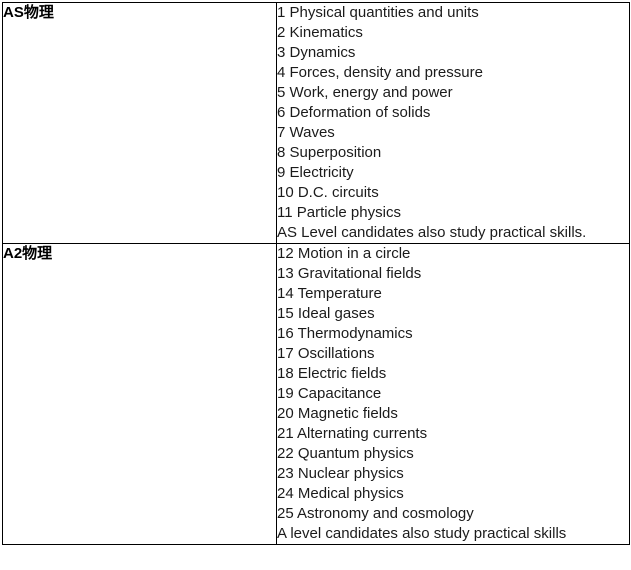 This screenshot has height=570, width=631. I want to click on list-item: 14 Temperature, so click(329, 293).